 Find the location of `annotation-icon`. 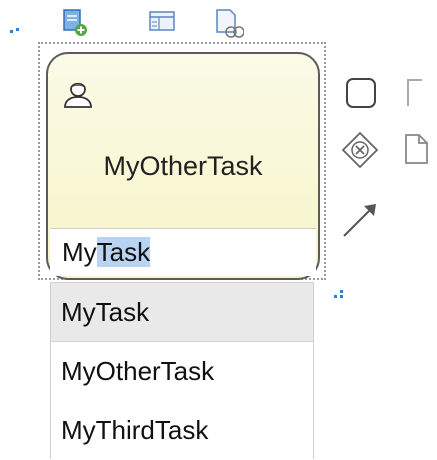

annotation-icon is located at coordinates (415, 93).